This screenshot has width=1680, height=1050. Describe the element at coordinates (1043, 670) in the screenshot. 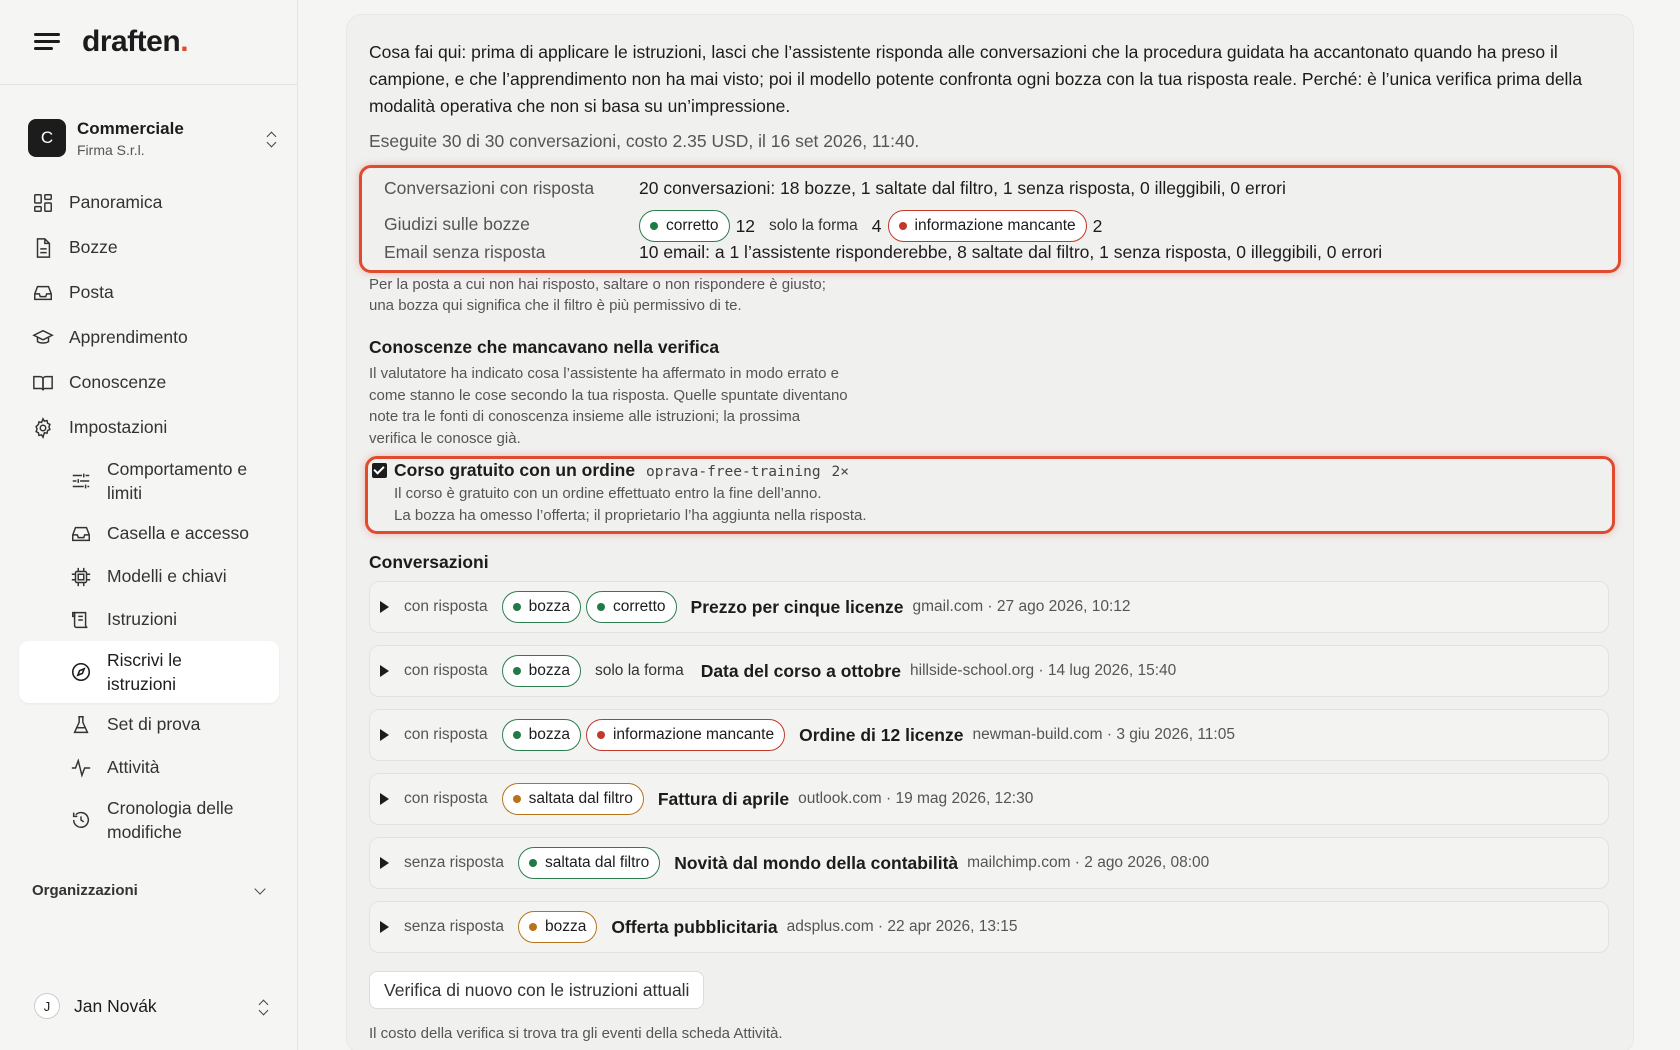

I see `conversation-meta: hillside-school.org · 14 lug 2026, 15:40` at that location.